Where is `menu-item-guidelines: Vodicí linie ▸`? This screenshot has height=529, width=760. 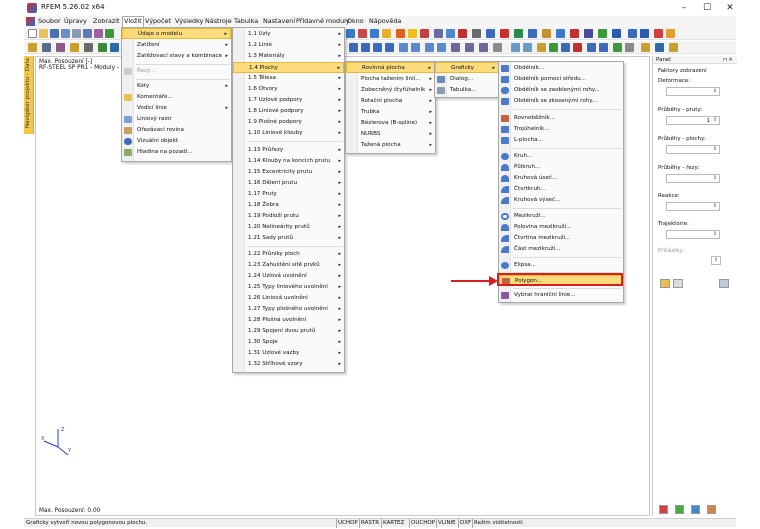 menu-item-guidelines: Vodicí linie ▸ is located at coordinates (176, 108).